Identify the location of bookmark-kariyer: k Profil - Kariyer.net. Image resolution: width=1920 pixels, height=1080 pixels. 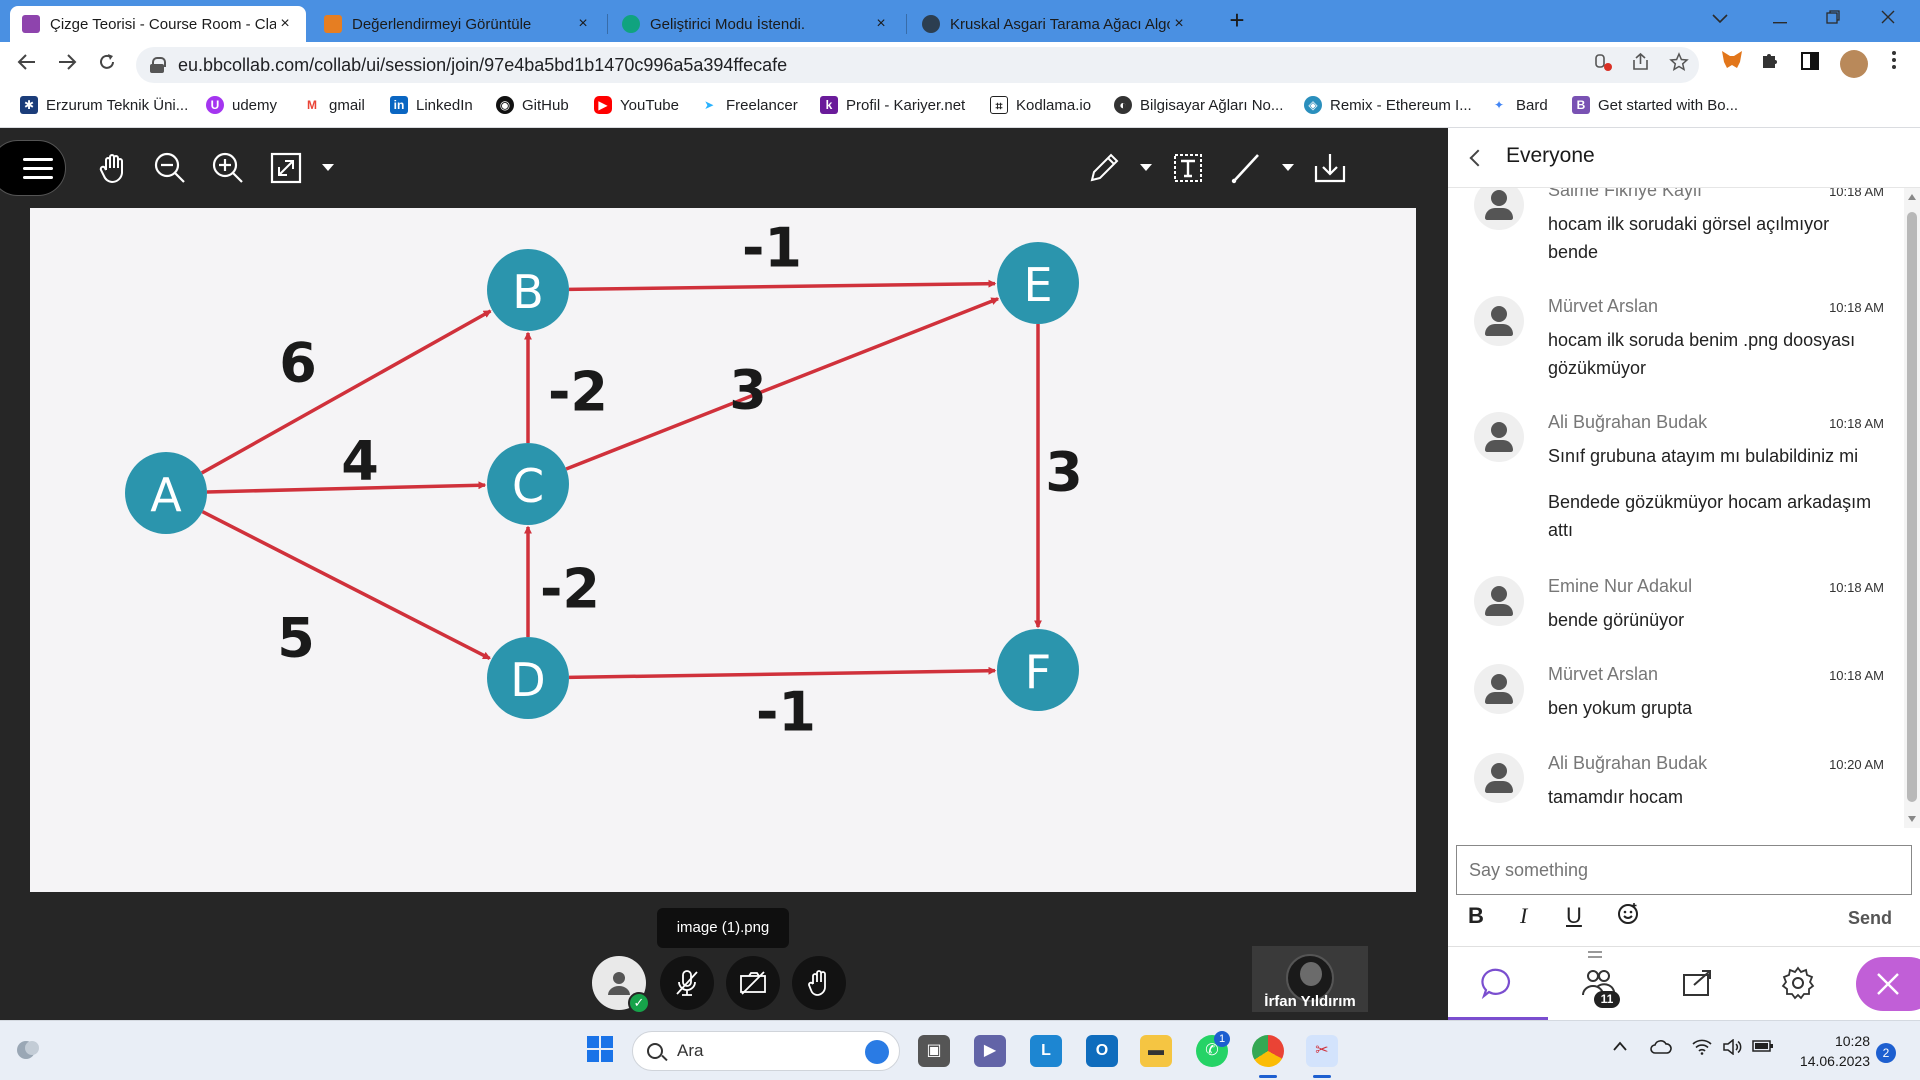
(892, 105).